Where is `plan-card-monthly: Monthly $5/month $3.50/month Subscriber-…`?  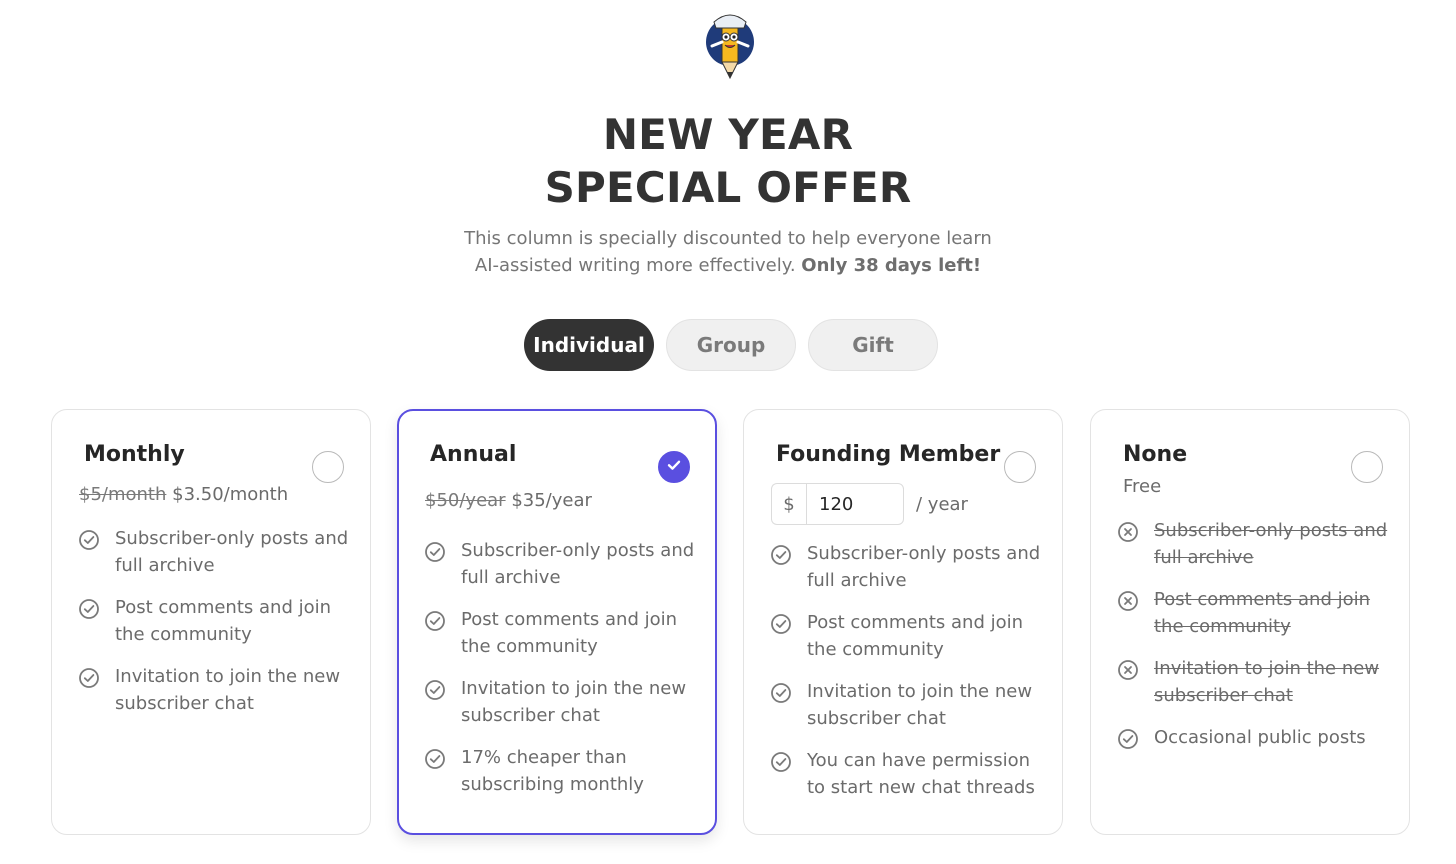
plan-card-monthly: Monthly $5/month $3.50/month Subscriber-… is located at coordinates (211, 622).